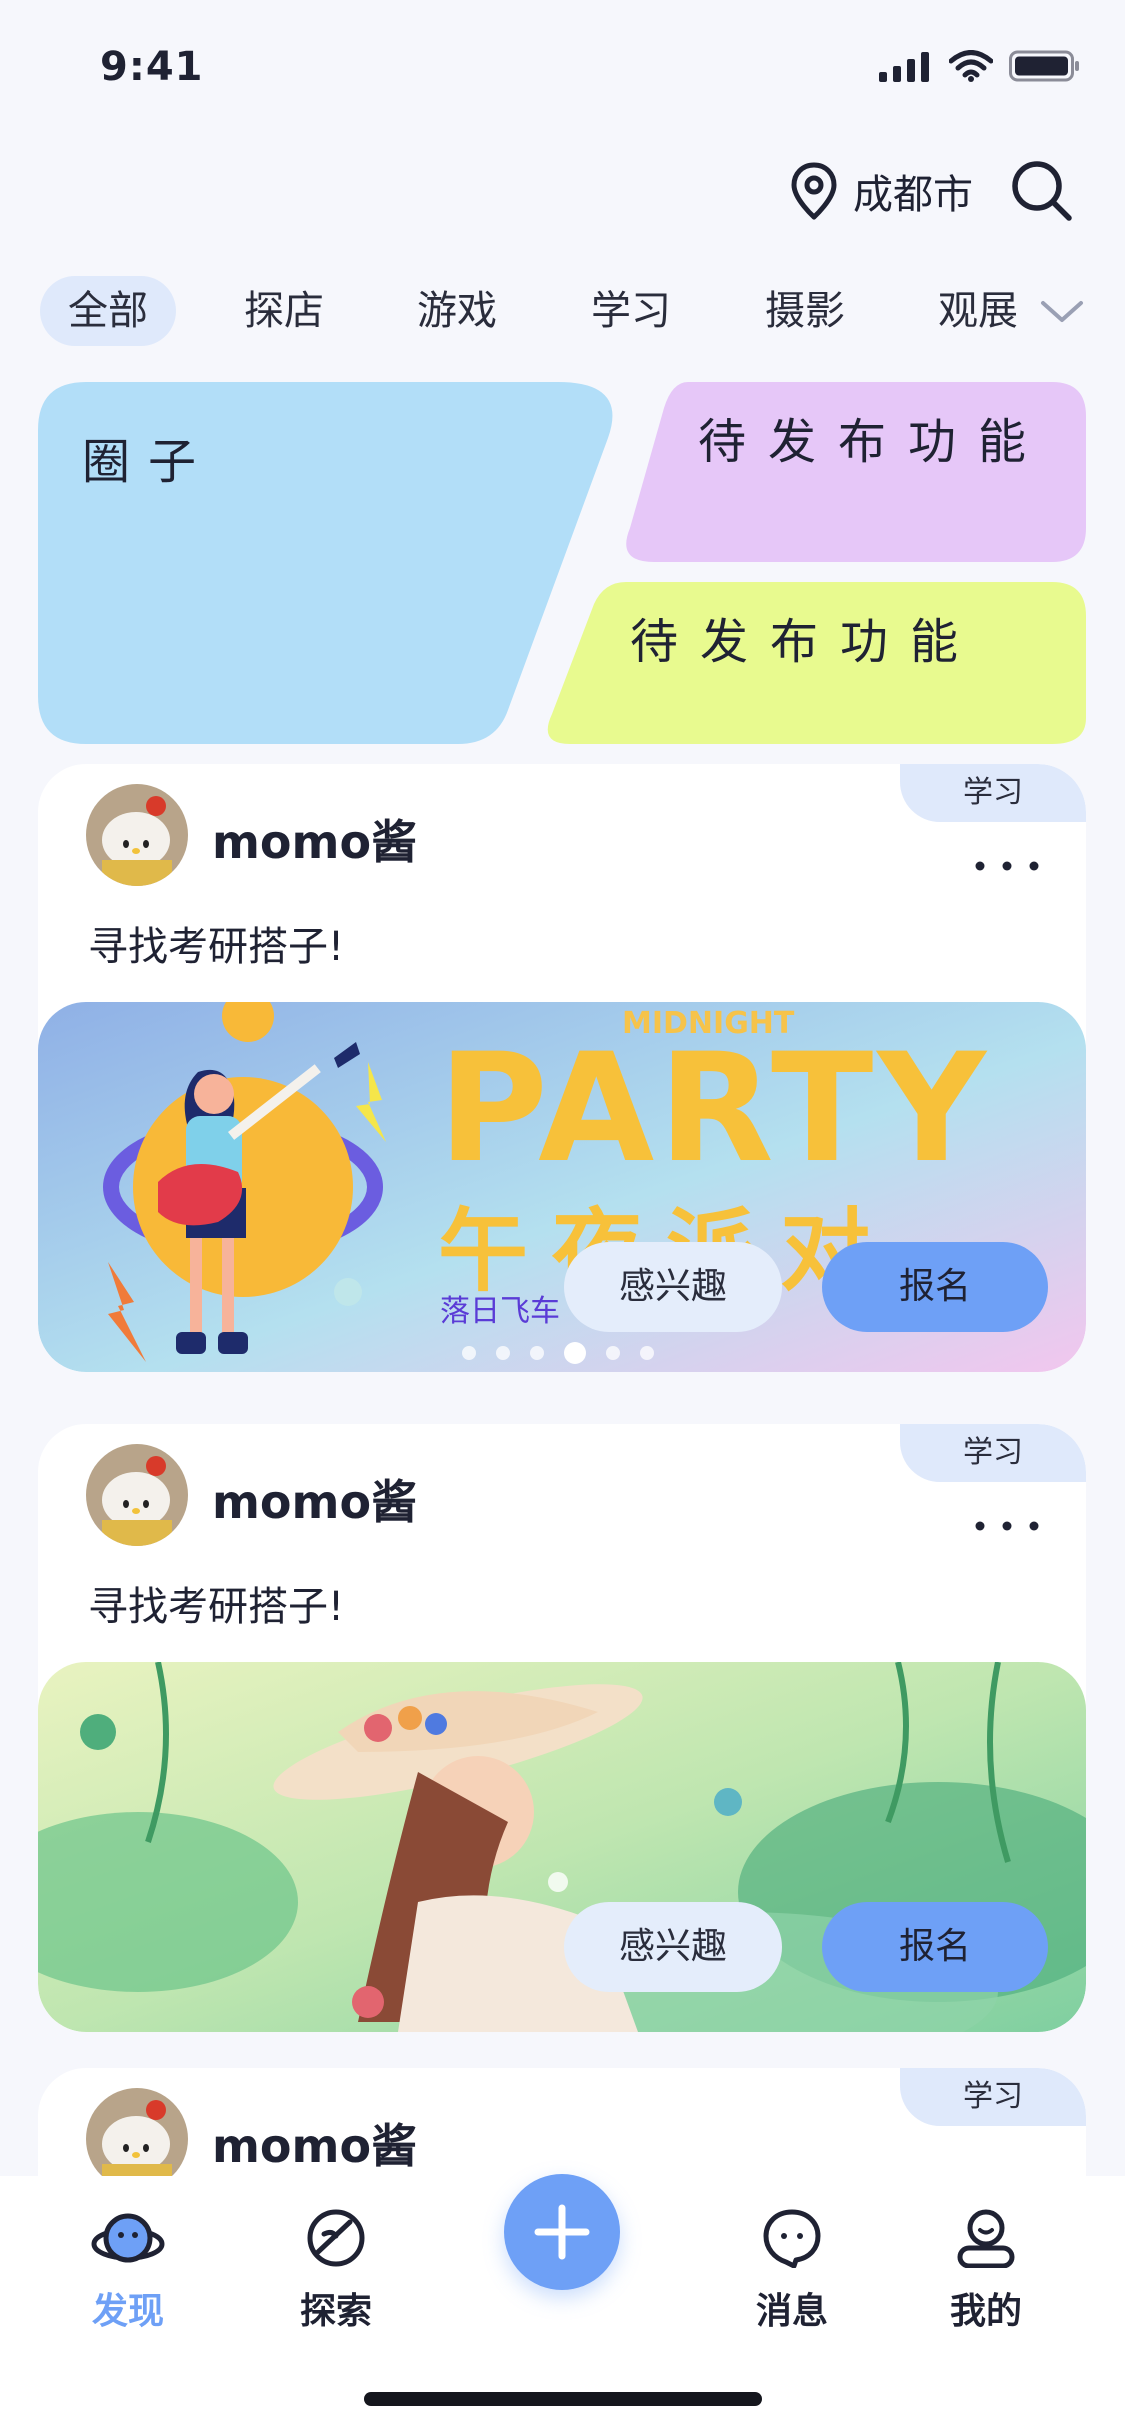 The image size is (1125, 2436). I want to click on plus-icon, so click(562, 2232).